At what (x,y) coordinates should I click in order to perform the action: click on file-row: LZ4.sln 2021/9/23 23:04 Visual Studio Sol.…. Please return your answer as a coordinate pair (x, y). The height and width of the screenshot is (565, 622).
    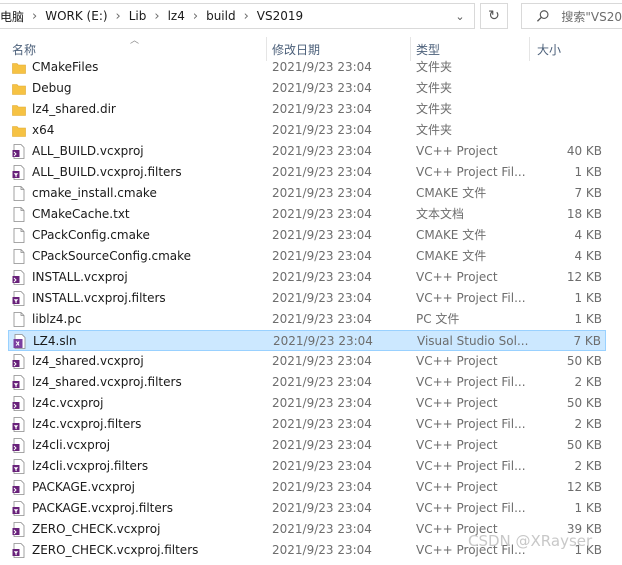
    Looking at the image, I should click on (307, 340).